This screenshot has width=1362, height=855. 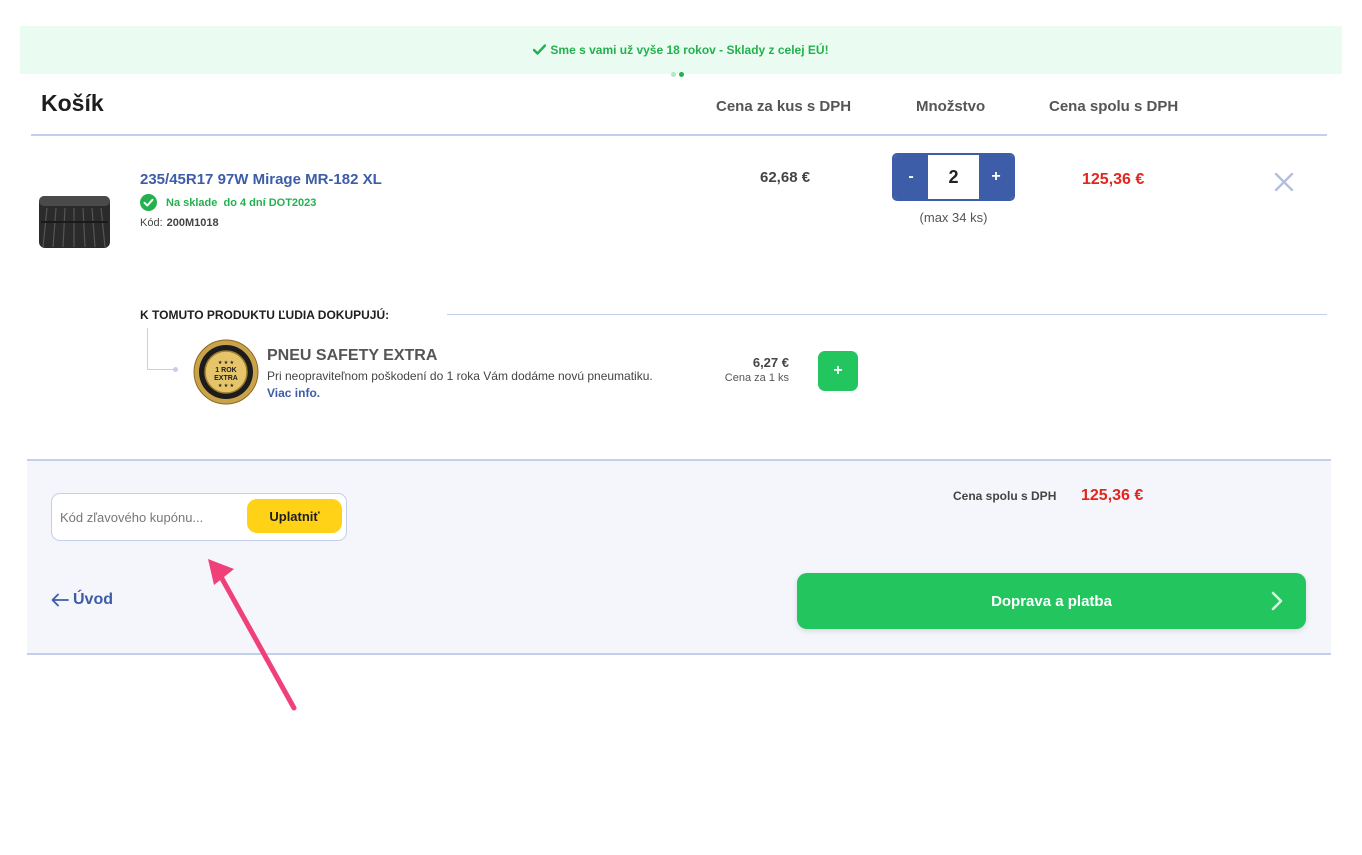 What do you see at coordinates (93, 599) in the screenshot?
I see `back-home-label: Úvod` at bounding box center [93, 599].